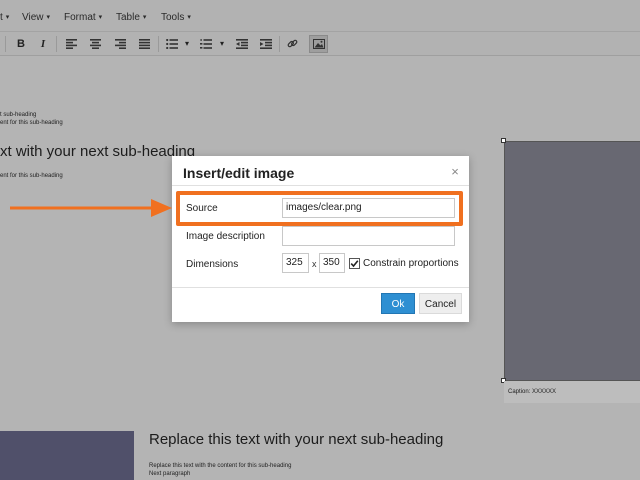 This screenshot has width=640, height=480. I want to click on toolbar: B I ▾ ▾, so click(320, 44).